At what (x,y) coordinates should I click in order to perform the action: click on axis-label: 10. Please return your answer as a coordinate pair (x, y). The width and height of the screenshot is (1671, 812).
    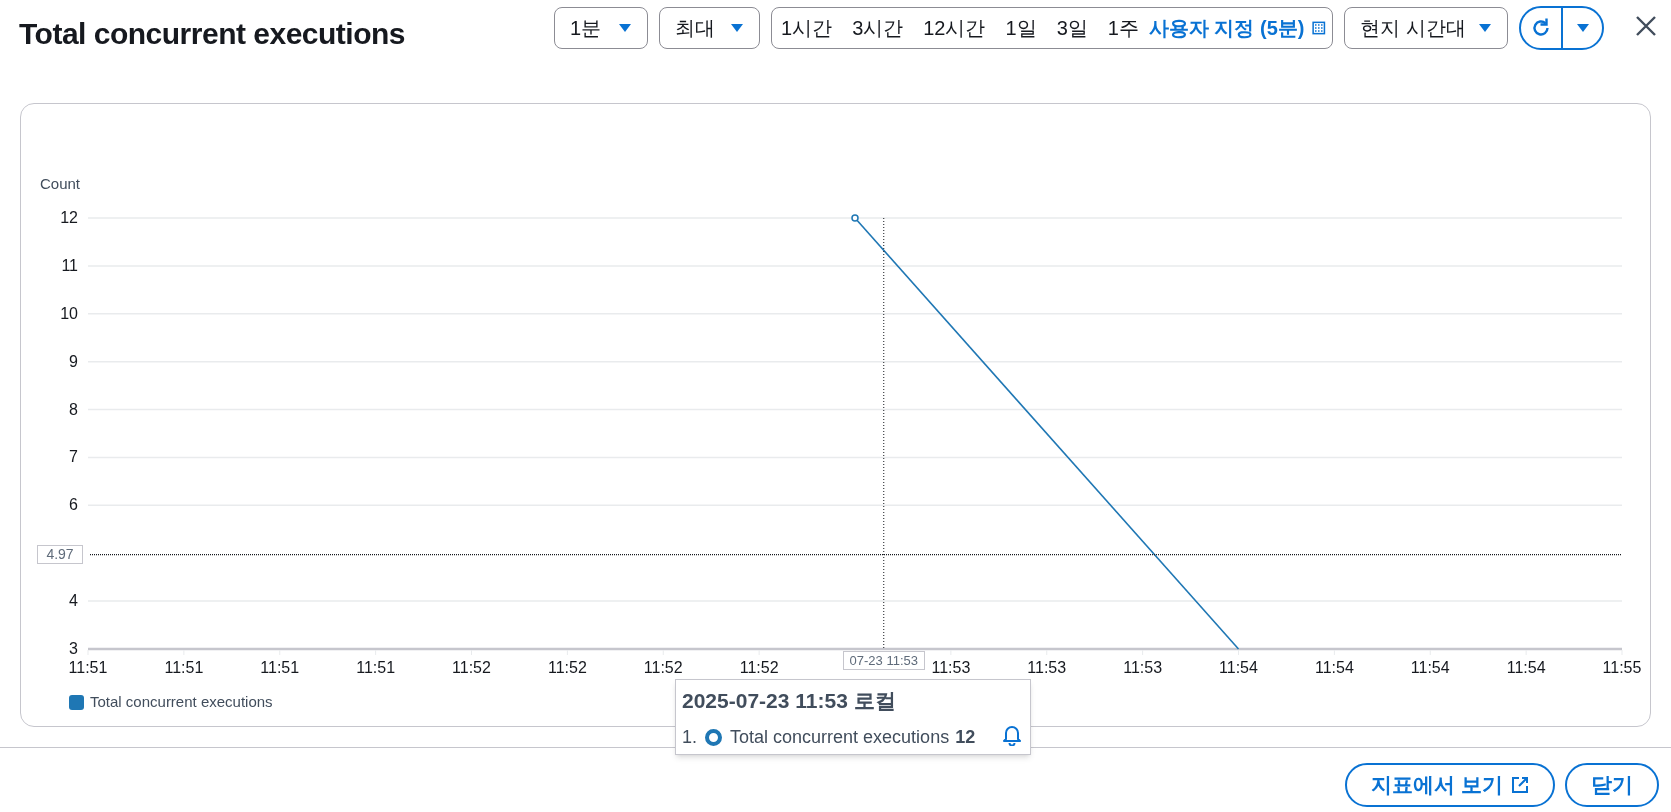
    Looking at the image, I should click on (69, 313).